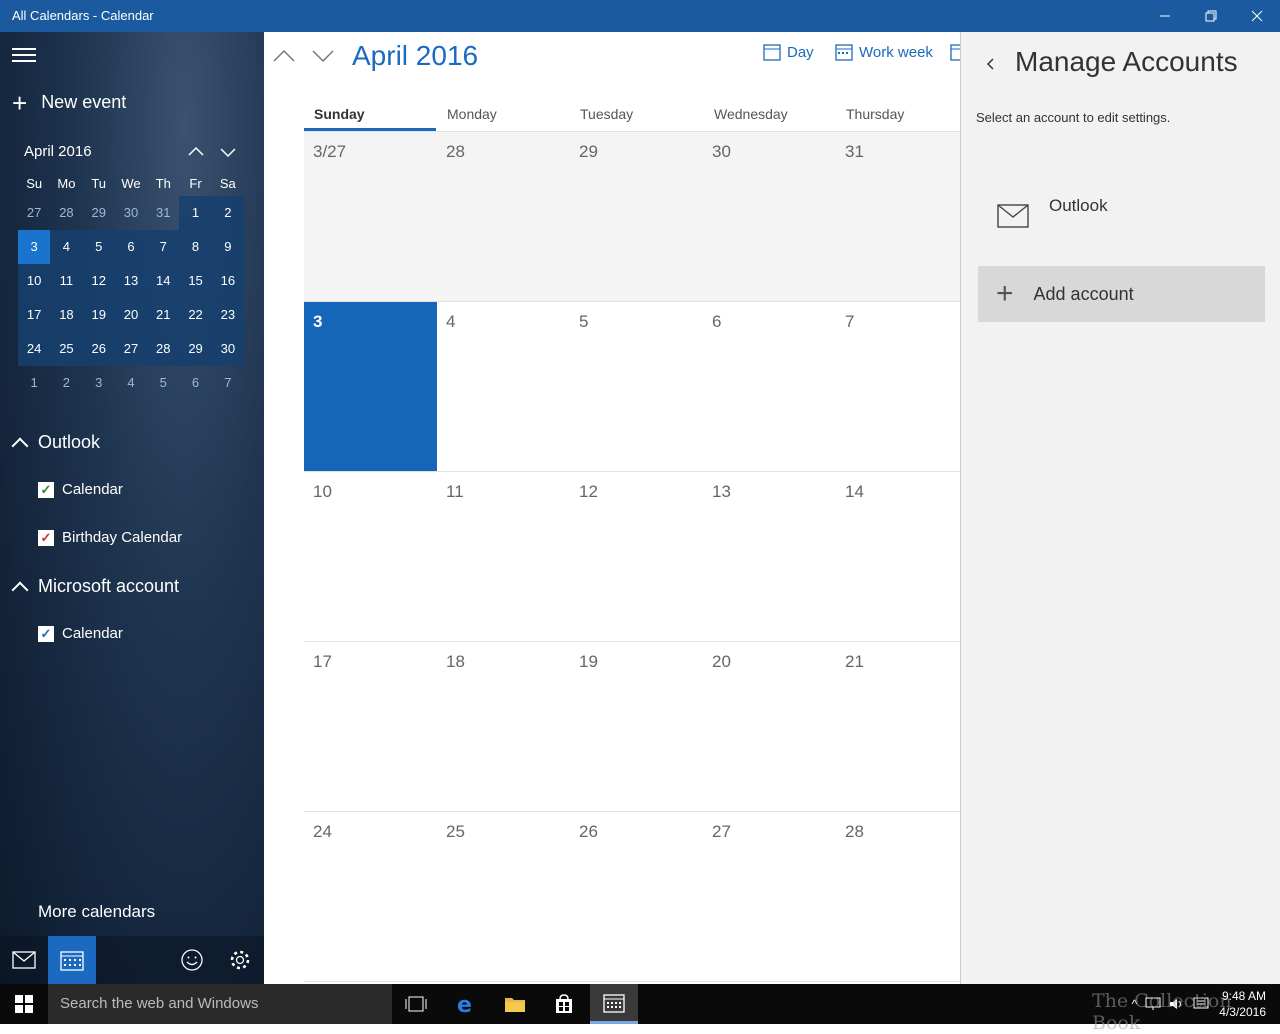 This screenshot has width=1280, height=1034. What do you see at coordinates (769, 386) in the screenshot?
I see `calendar-day-cell: 6` at bounding box center [769, 386].